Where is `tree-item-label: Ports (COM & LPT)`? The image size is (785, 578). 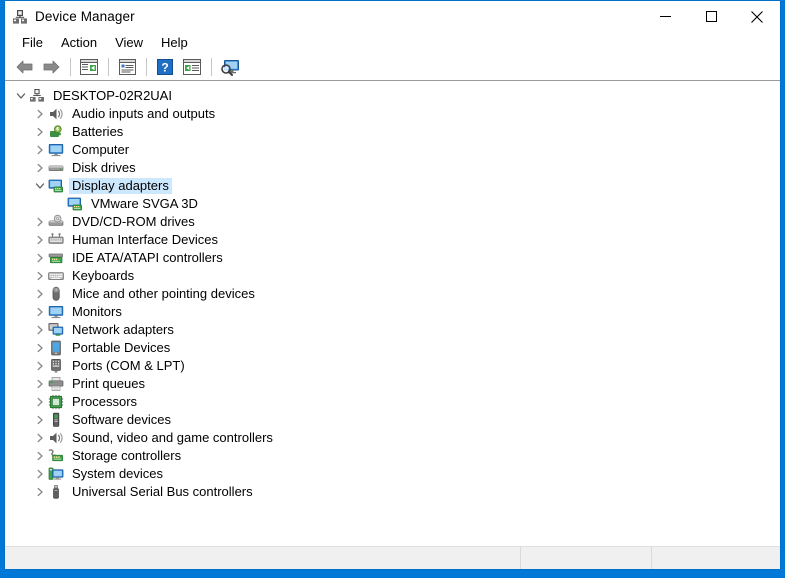 tree-item-label: Ports (COM & LPT) is located at coordinates (128, 365).